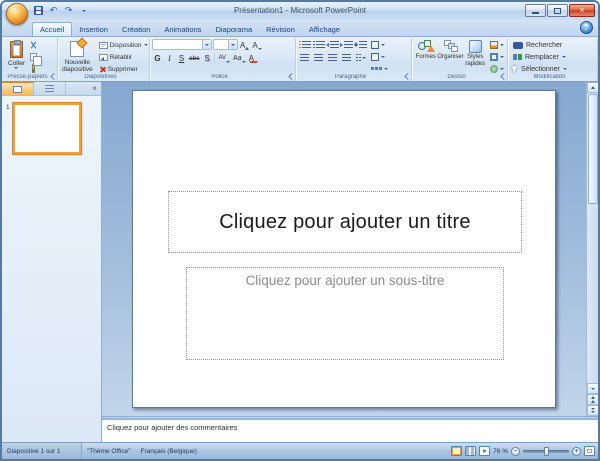  What do you see at coordinates (290, 76) in the screenshot?
I see `font-dialog-launcher` at bounding box center [290, 76].